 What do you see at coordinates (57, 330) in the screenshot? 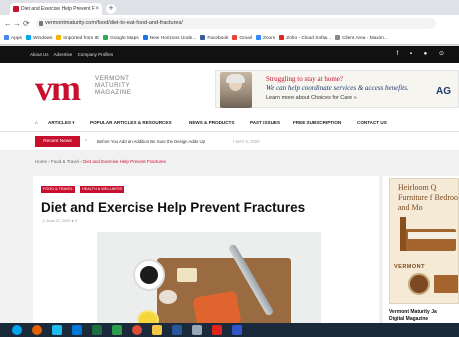
I see `taskbar-ie-icon` at bounding box center [57, 330].